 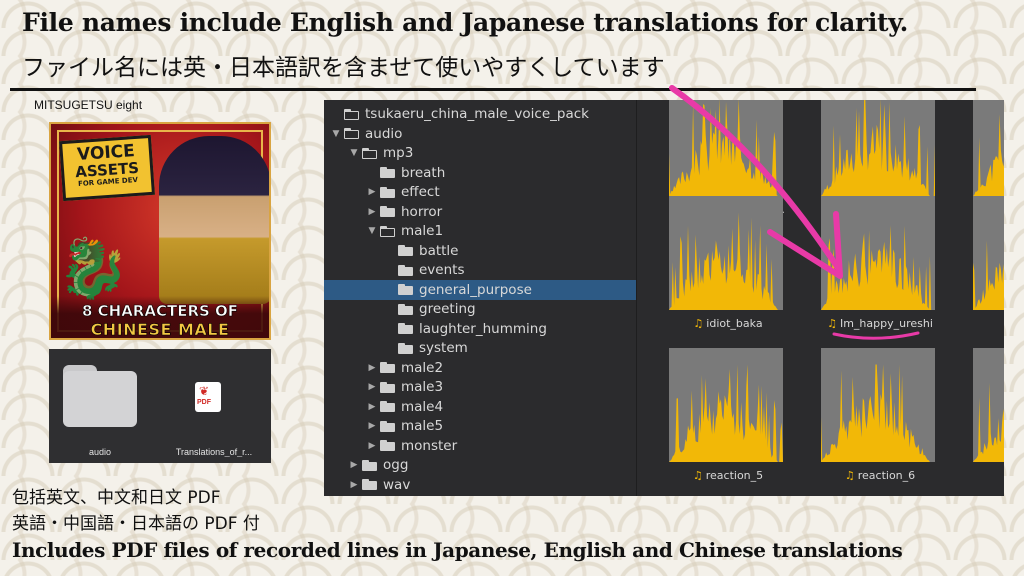 What do you see at coordinates (422, 387) in the screenshot?
I see `tree-item-label: male3` at bounding box center [422, 387].